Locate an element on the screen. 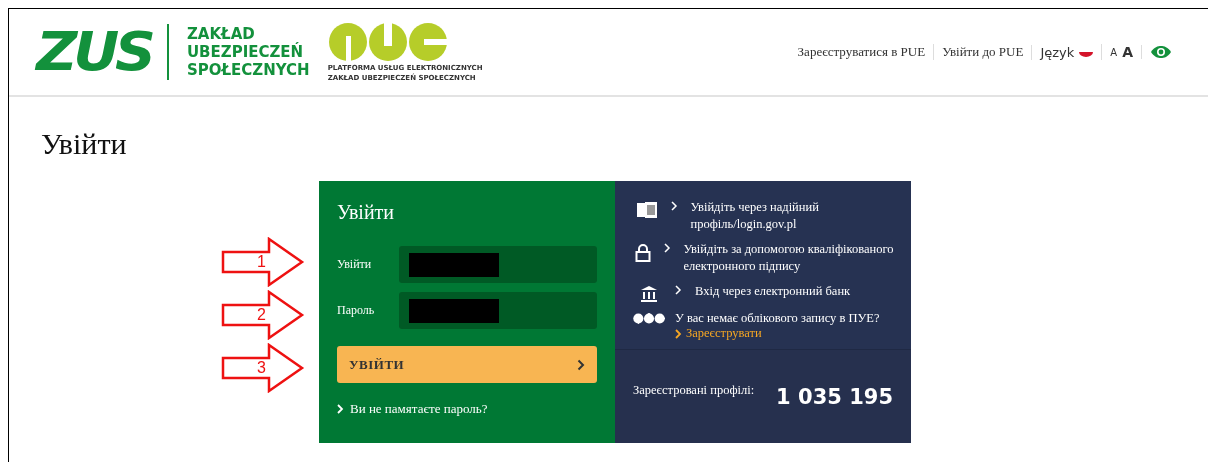 The height and width of the screenshot is (462, 1208). institution-name: ZAKŁAD is located at coordinates (220, 34).